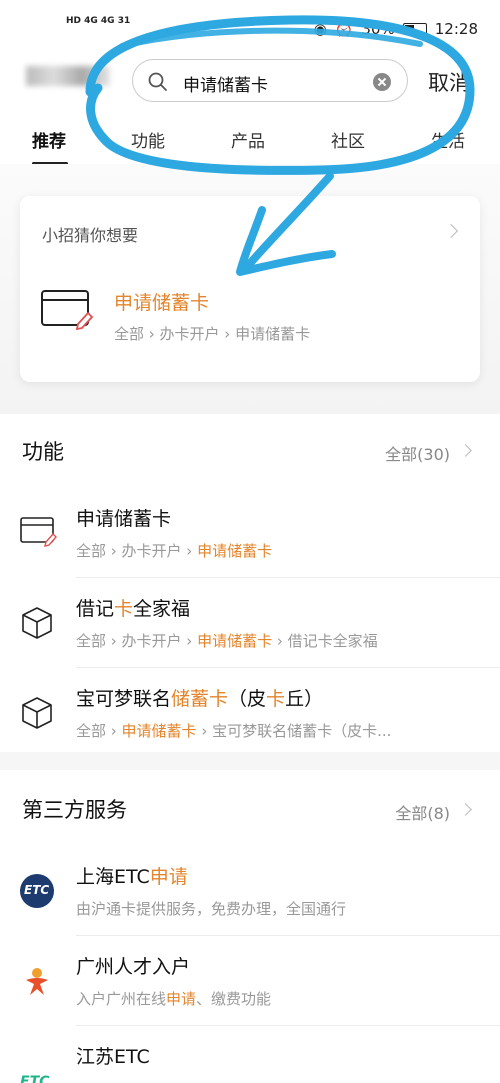 The height and width of the screenshot is (1083, 500). What do you see at coordinates (250, 109) in the screenshot?
I see `search-header: 申请储蓄卡 取消 推荐 功能 产品 社区 生活` at bounding box center [250, 109].